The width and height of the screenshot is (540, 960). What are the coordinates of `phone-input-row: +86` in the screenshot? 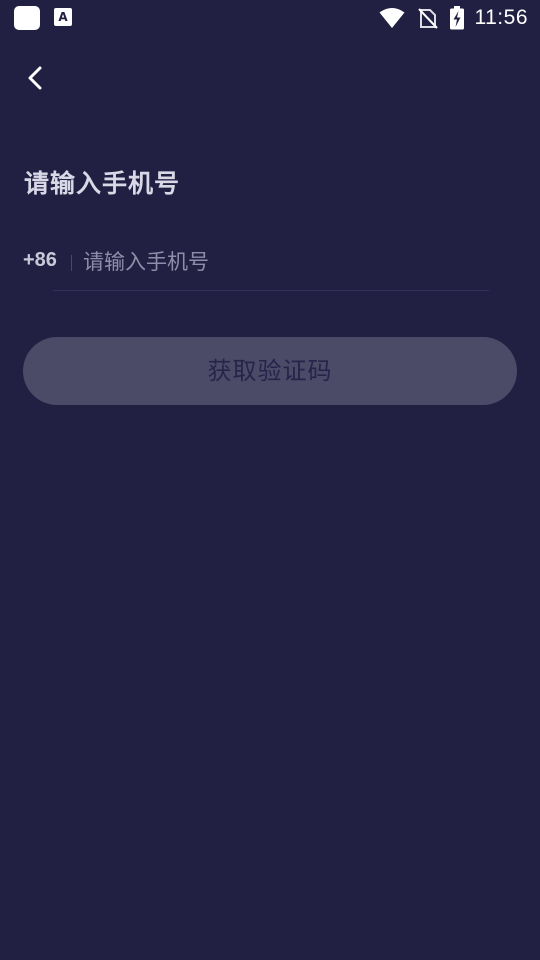 It's located at (256, 266).